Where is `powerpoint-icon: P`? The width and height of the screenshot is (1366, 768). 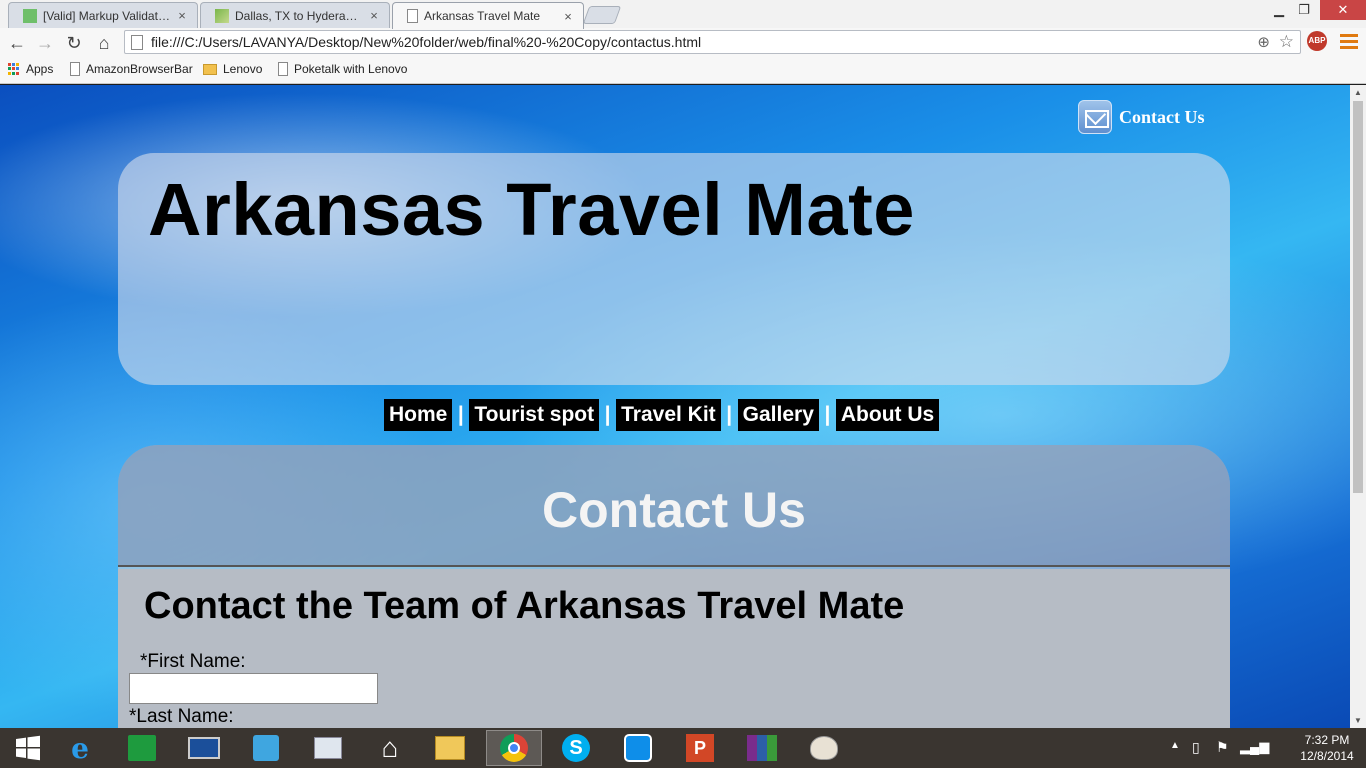 powerpoint-icon: P is located at coordinates (700, 748).